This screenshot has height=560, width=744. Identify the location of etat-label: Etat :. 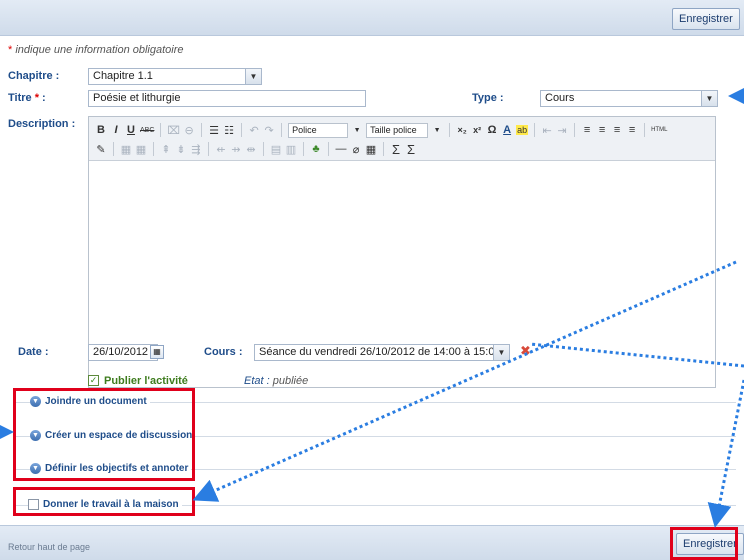
(257, 381).